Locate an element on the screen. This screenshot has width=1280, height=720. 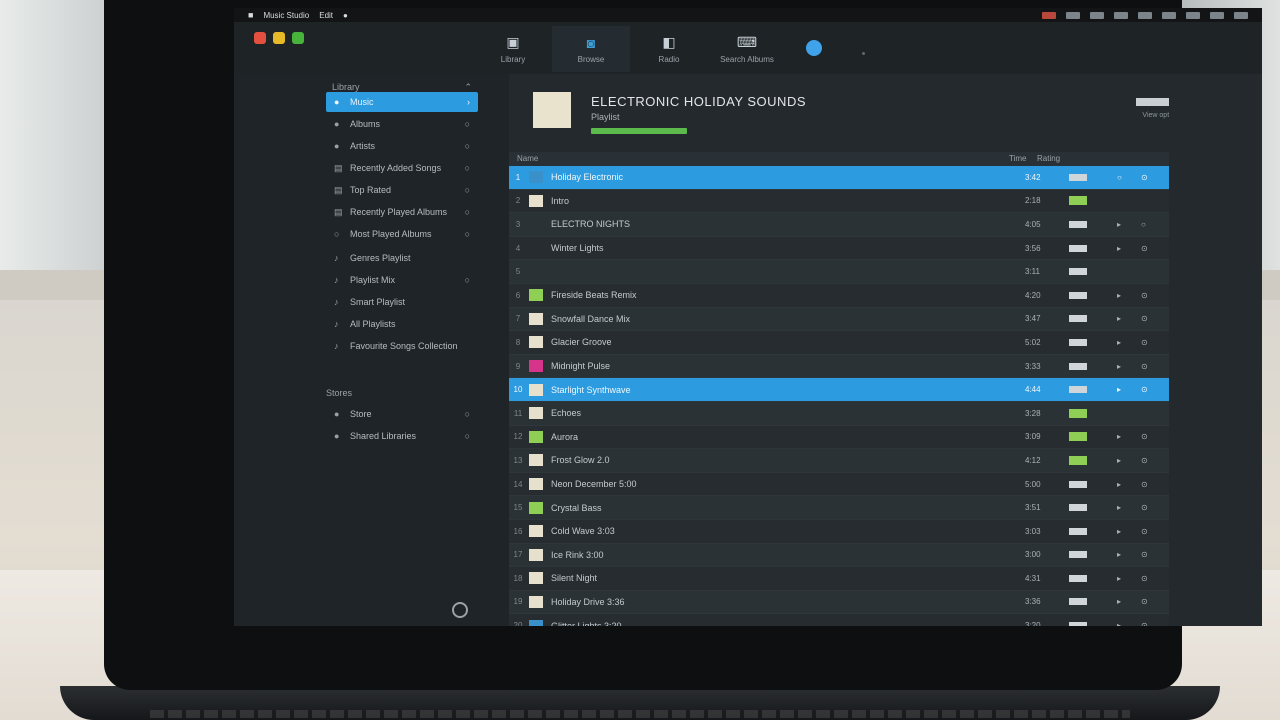
table-row: 8 Glacier Groove 5:02 ▸ ⊙ is located at coordinates (839, 343).